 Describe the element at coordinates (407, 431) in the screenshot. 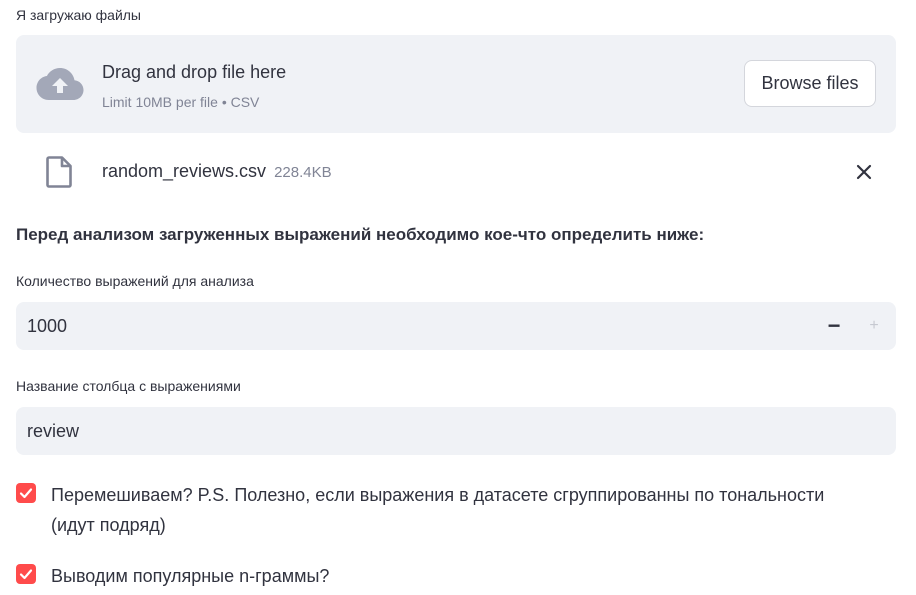

I see `column-input-field` at that location.